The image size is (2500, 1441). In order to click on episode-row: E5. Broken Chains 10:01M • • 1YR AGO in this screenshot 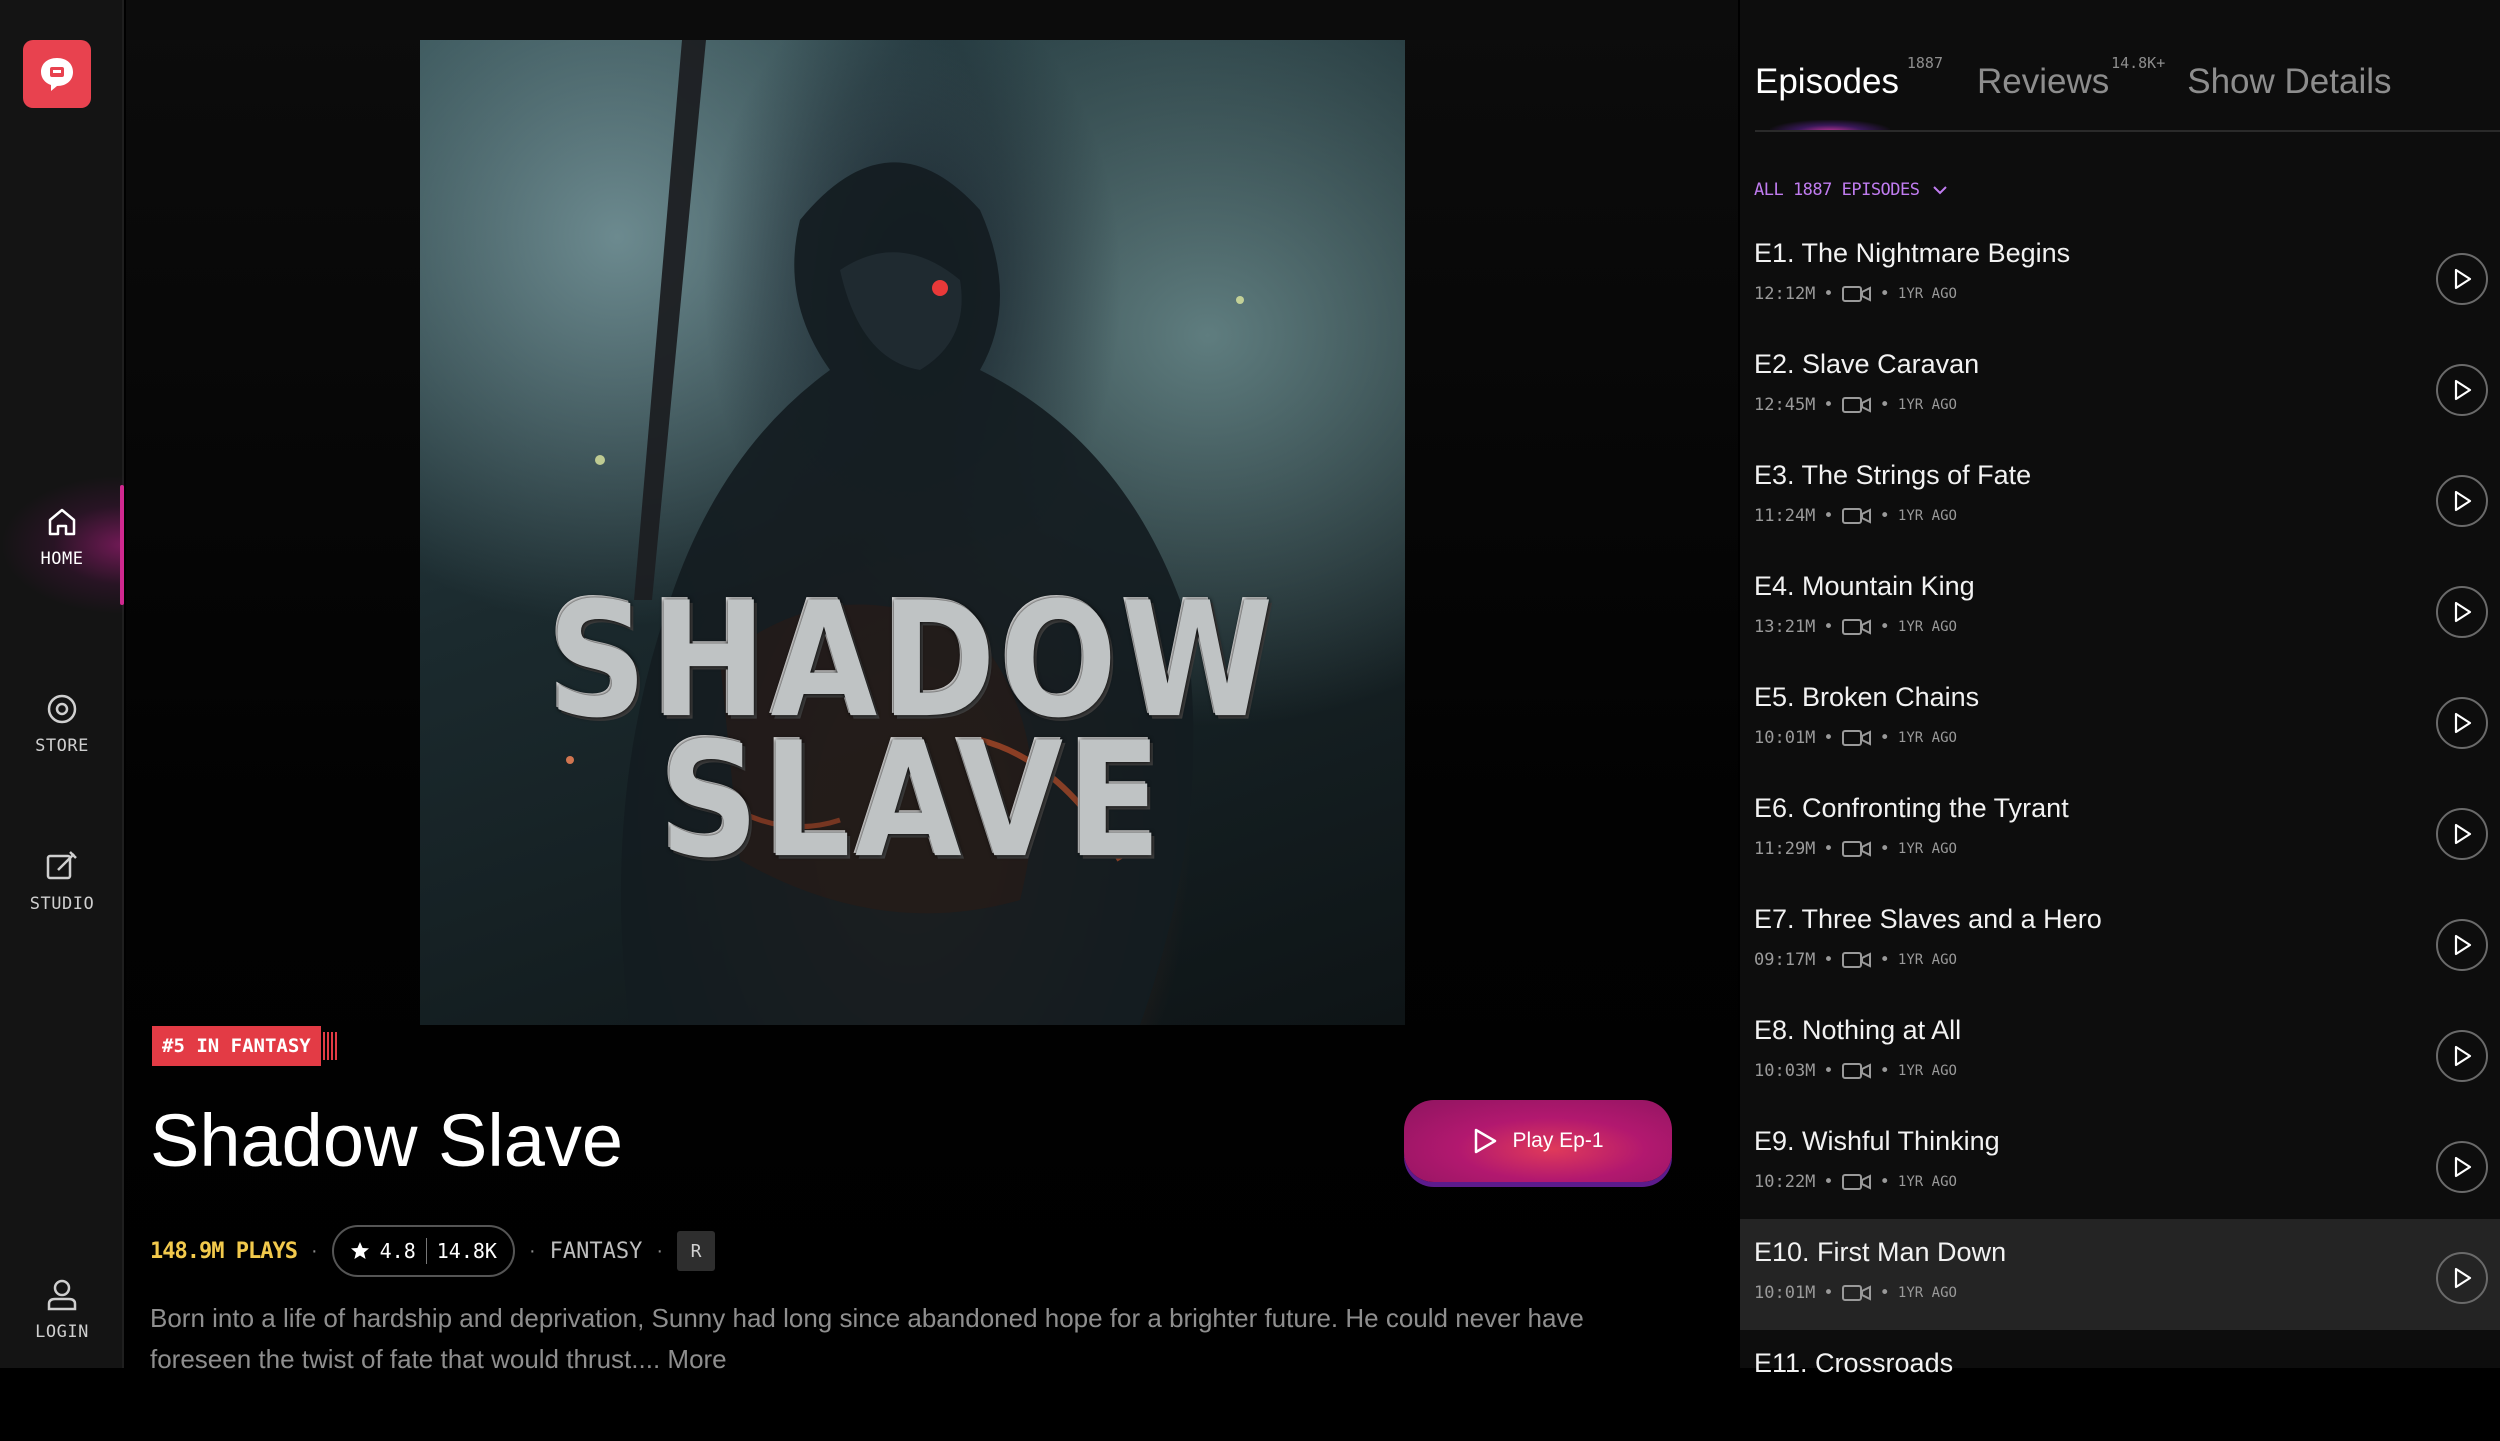, I will do `click(2120, 719)`.